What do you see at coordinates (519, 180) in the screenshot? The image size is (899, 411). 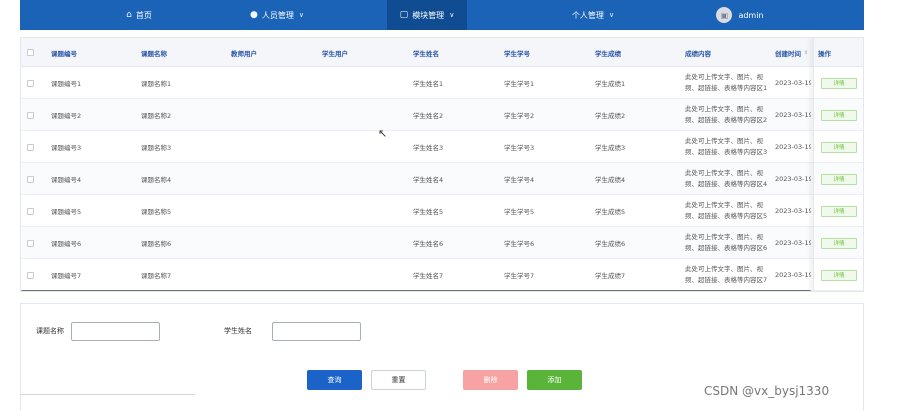 I see `cell-student-no: 学生学号4` at bounding box center [519, 180].